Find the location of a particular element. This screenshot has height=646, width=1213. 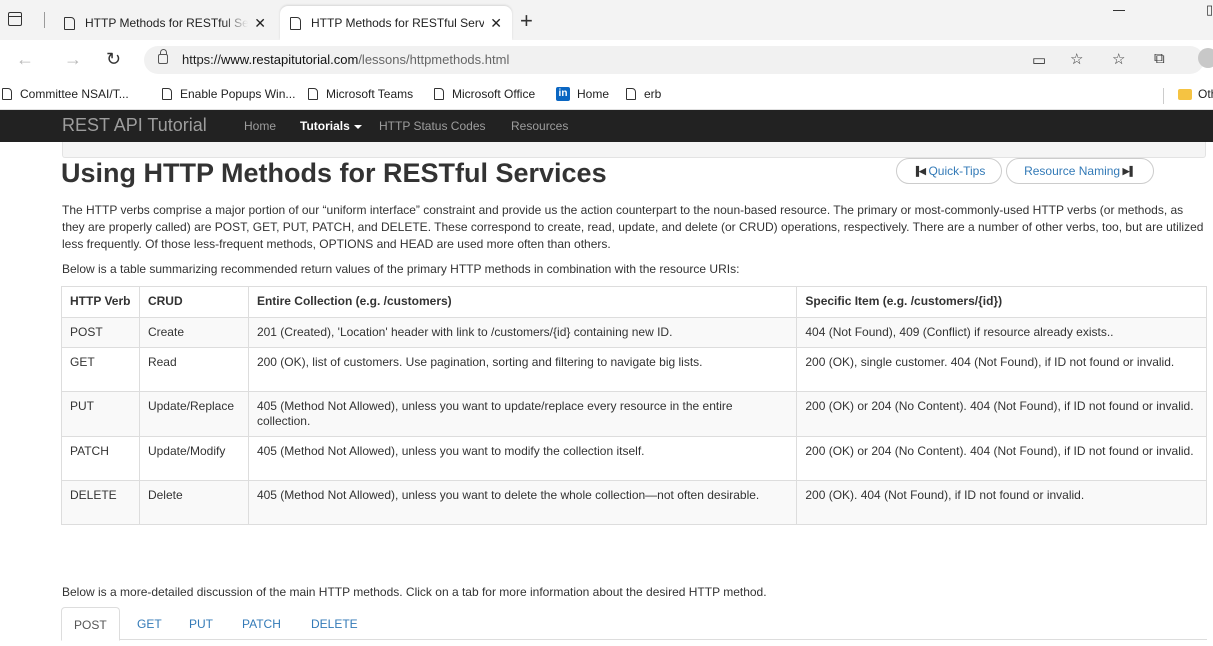

nav-tutorials: Tutorials is located at coordinates (331, 126).